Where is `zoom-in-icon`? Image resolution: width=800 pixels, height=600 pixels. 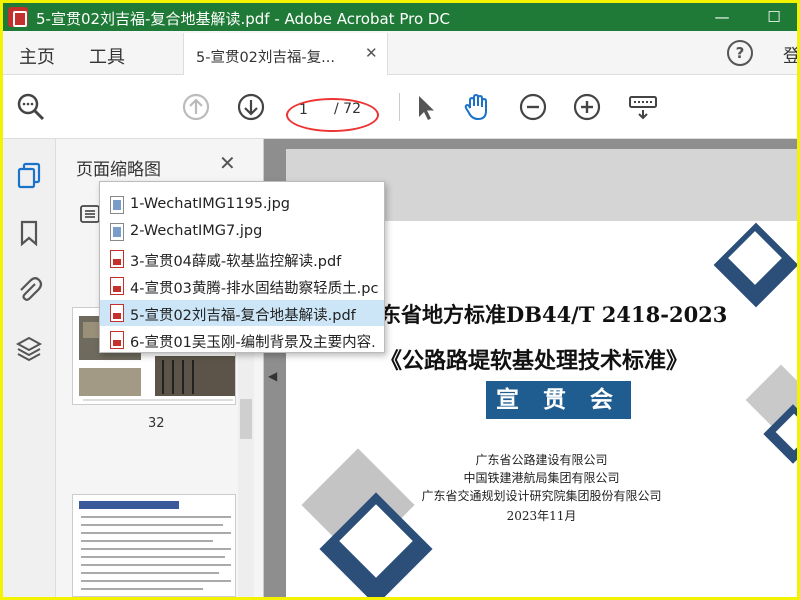
zoom-in-icon is located at coordinates (587, 107).